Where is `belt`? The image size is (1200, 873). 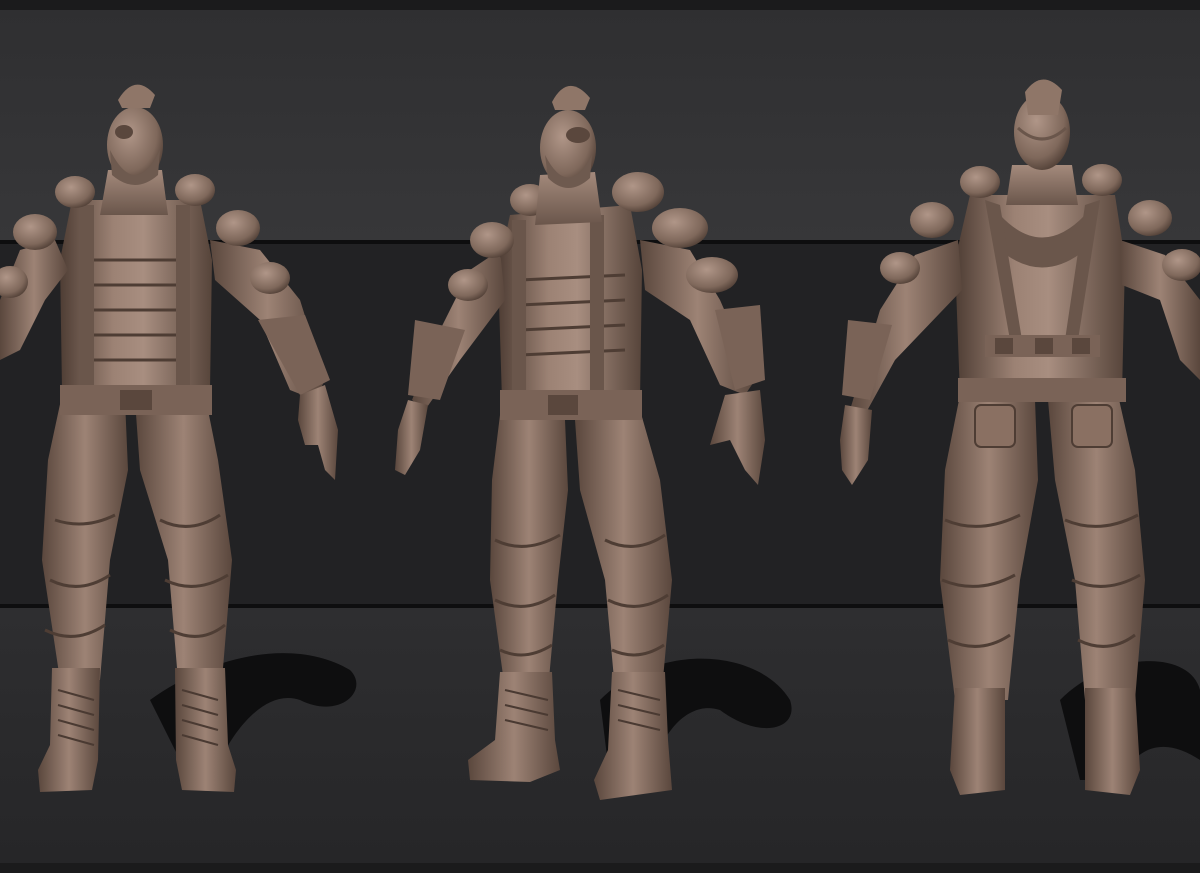 belt is located at coordinates (1042, 390).